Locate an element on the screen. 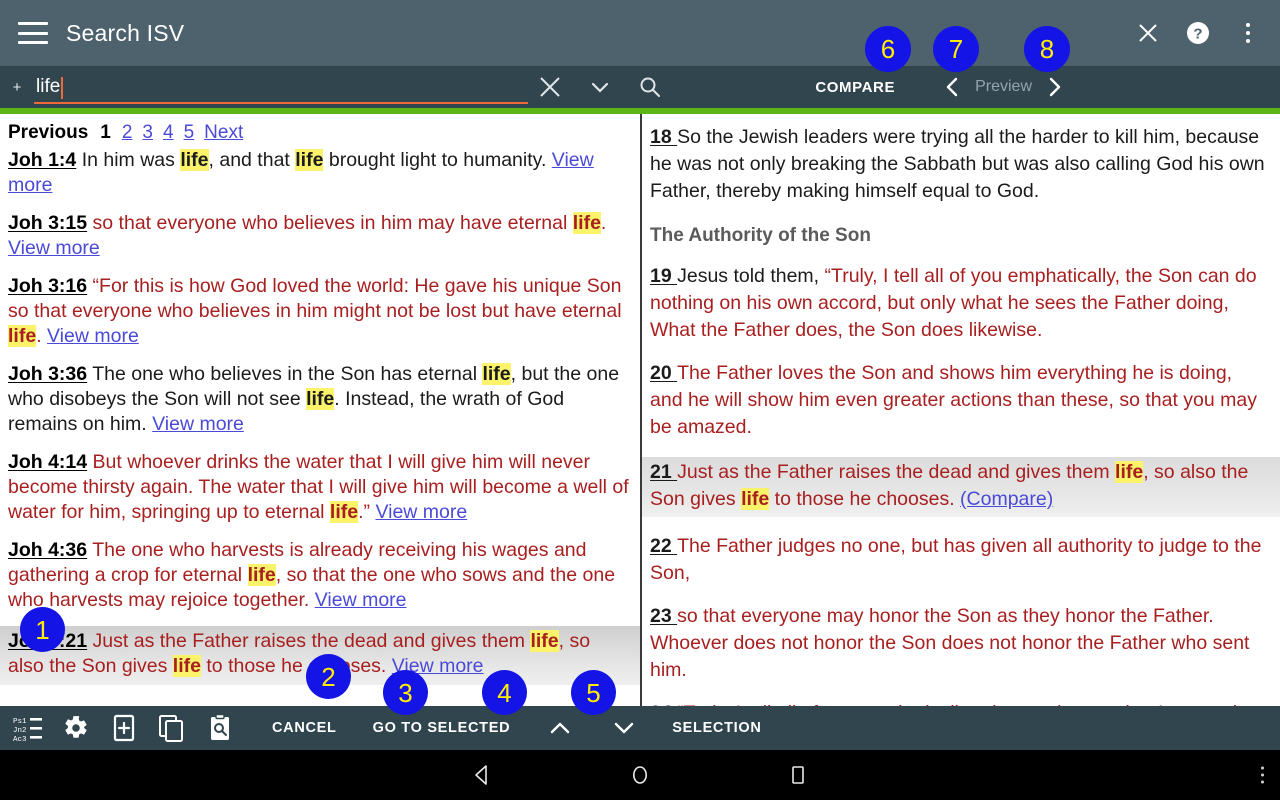  verse-number: 21 is located at coordinates (664, 472).